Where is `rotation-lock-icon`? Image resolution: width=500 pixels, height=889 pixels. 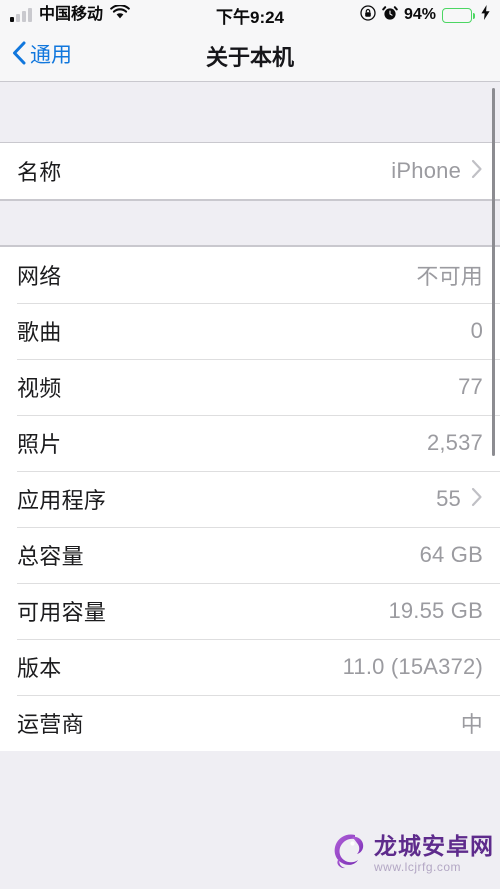
rotation-lock-icon is located at coordinates (368, 15).